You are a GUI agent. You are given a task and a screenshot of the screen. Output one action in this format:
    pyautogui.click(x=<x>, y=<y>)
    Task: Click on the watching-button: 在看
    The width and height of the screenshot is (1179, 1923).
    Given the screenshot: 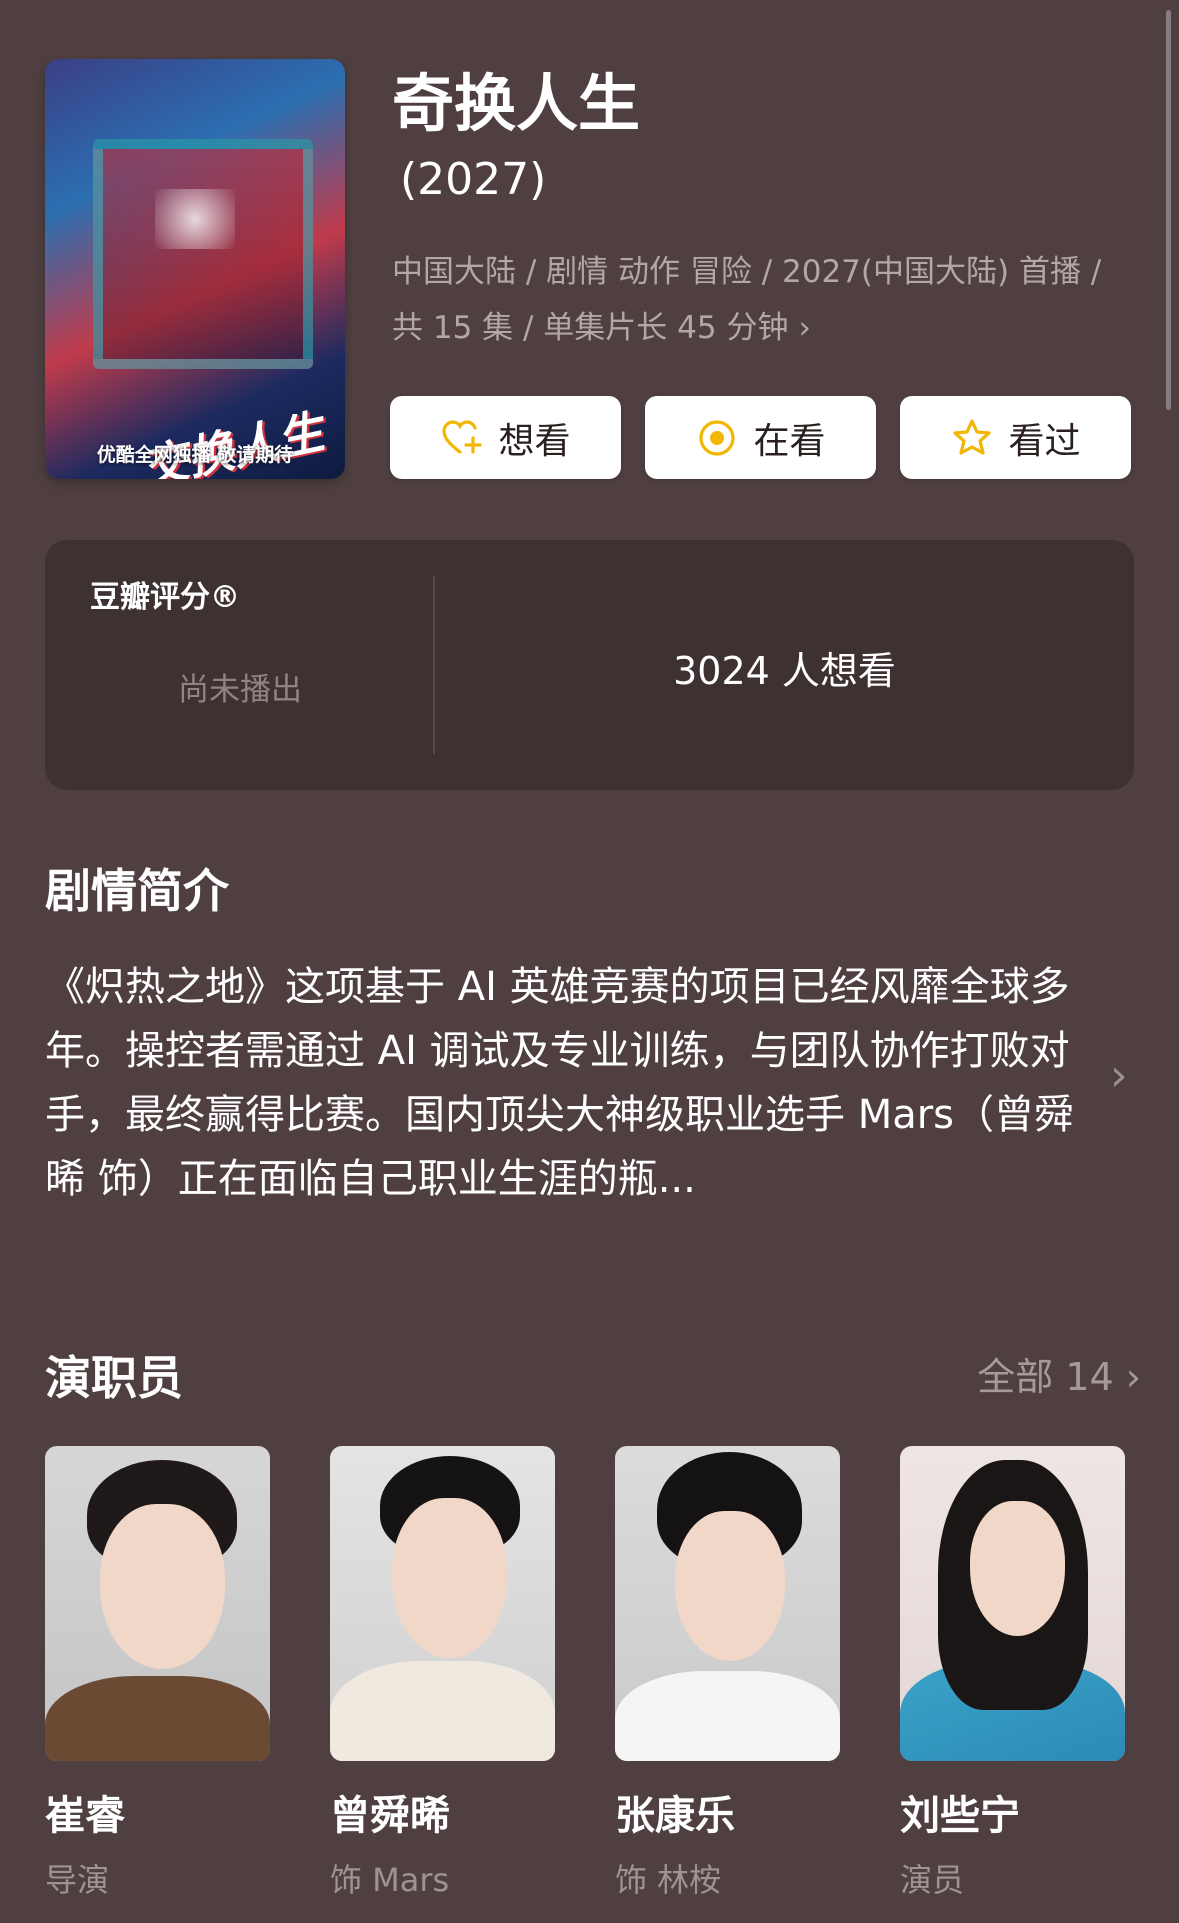 What is the action you would take?
    pyautogui.click(x=760, y=437)
    